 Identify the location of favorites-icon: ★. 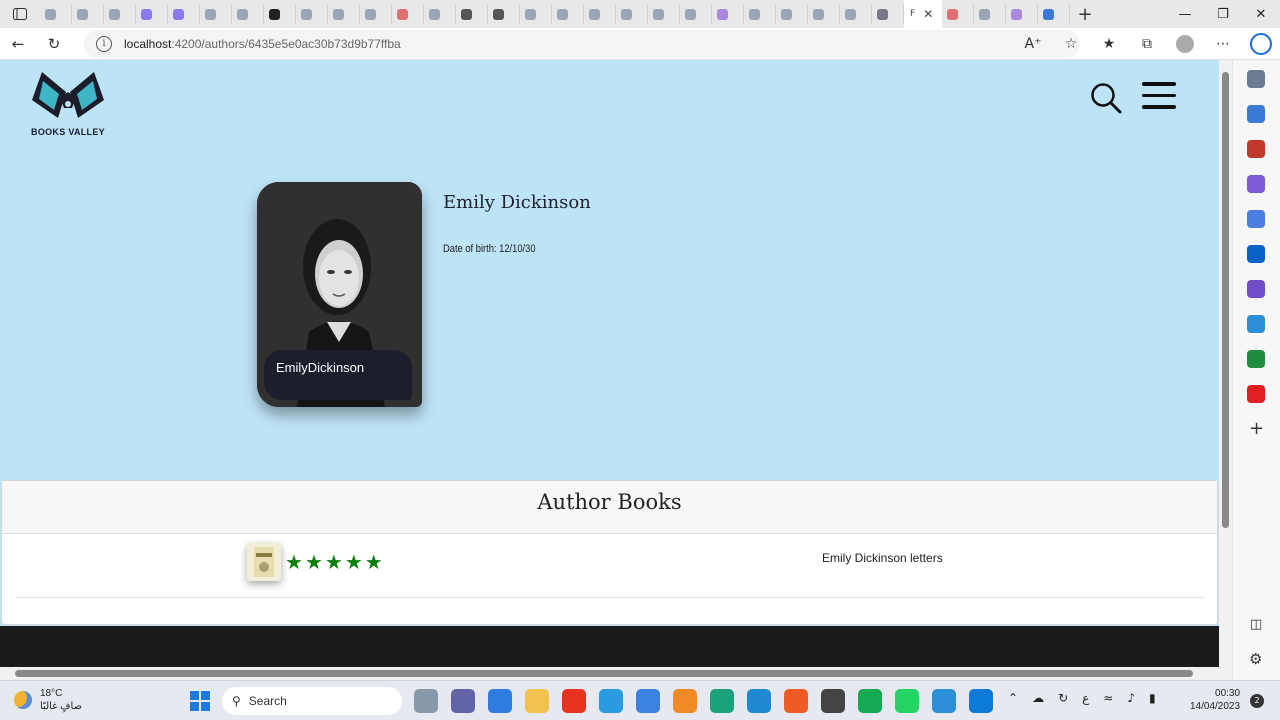
(1109, 44).